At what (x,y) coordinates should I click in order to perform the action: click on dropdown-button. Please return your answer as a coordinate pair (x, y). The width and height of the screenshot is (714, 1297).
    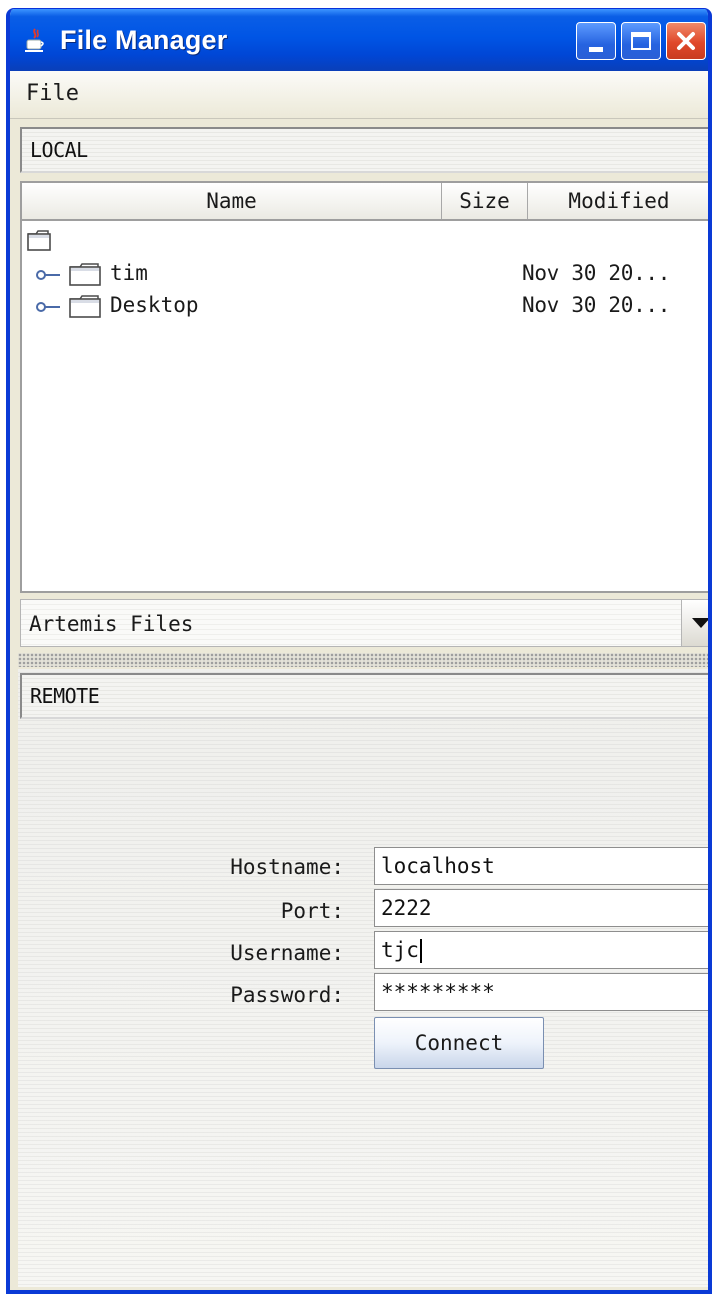
    Looking at the image, I should click on (694, 623).